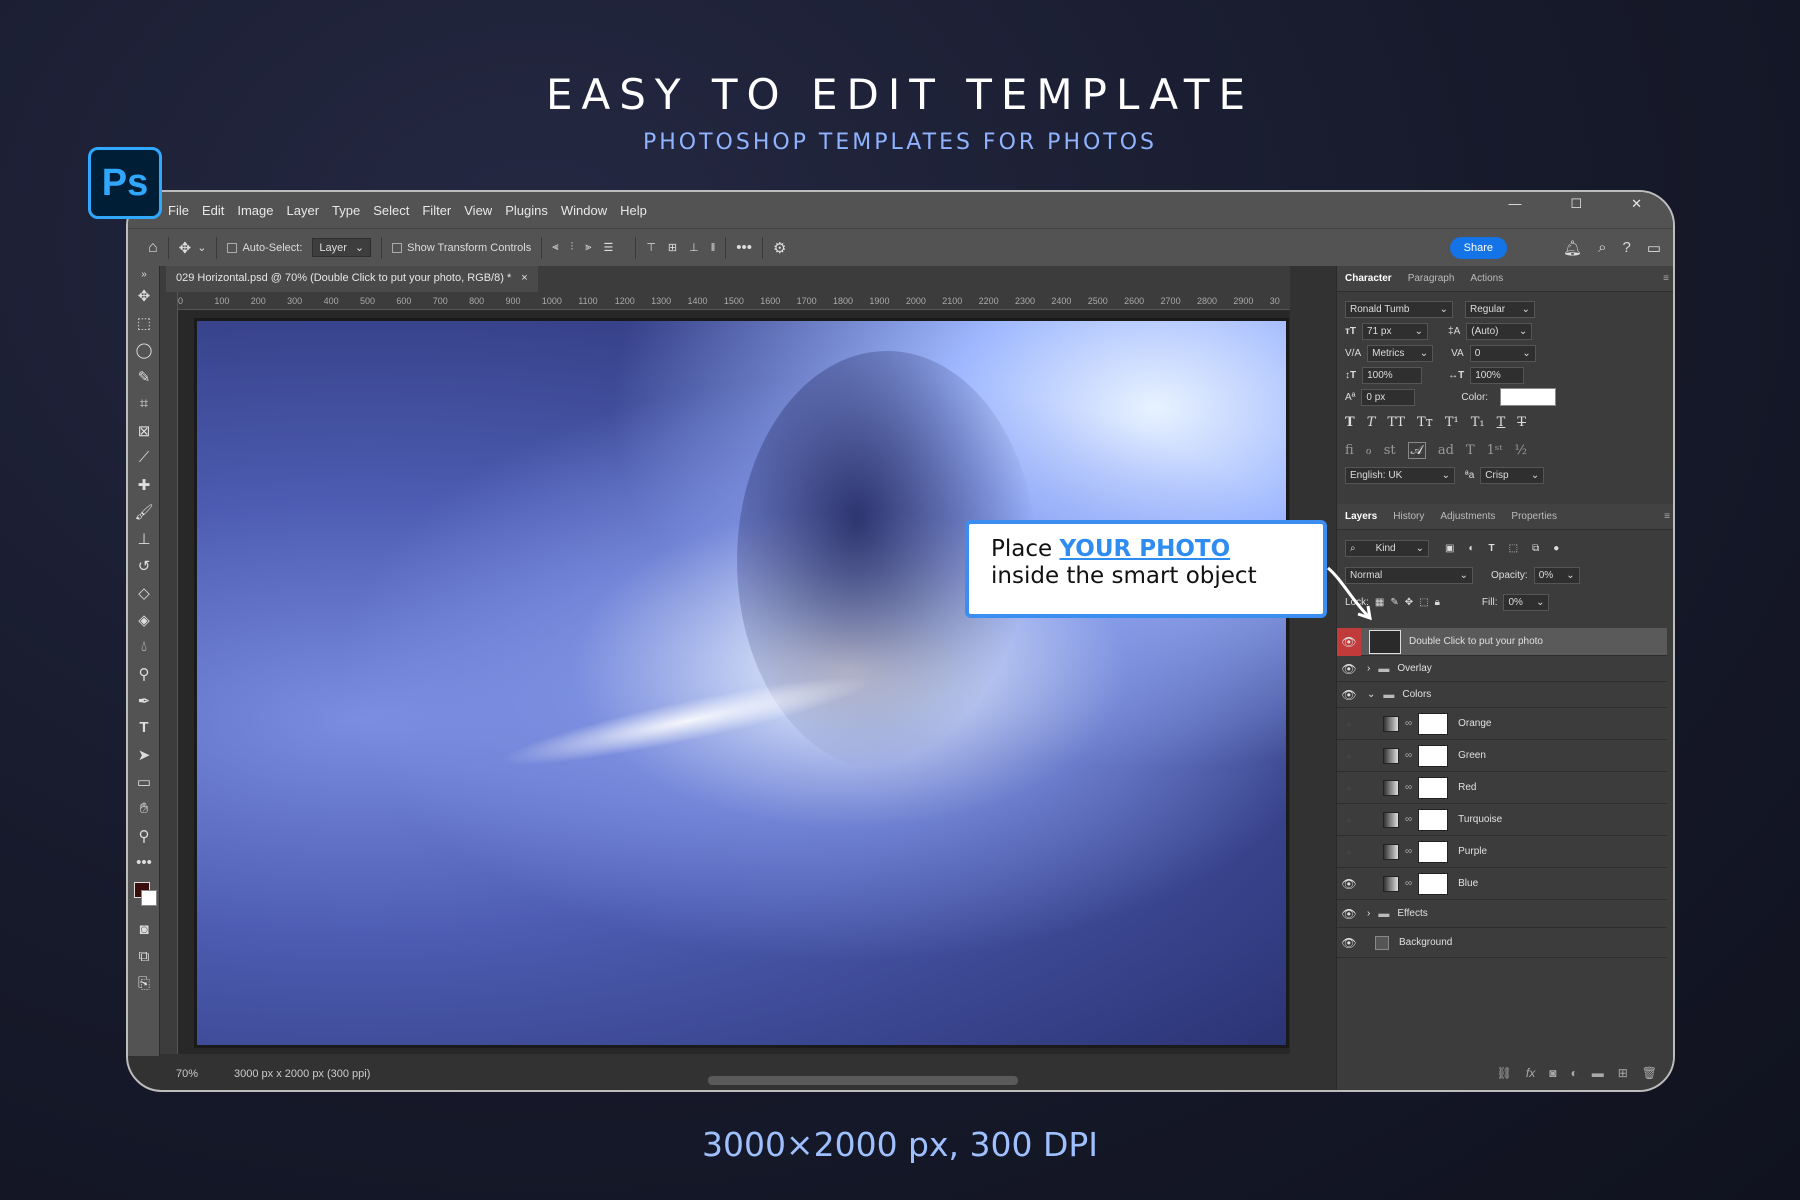 The height and width of the screenshot is (1200, 1800). Describe the element at coordinates (255, 210) in the screenshot. I see `menu-image: Image` at that location.